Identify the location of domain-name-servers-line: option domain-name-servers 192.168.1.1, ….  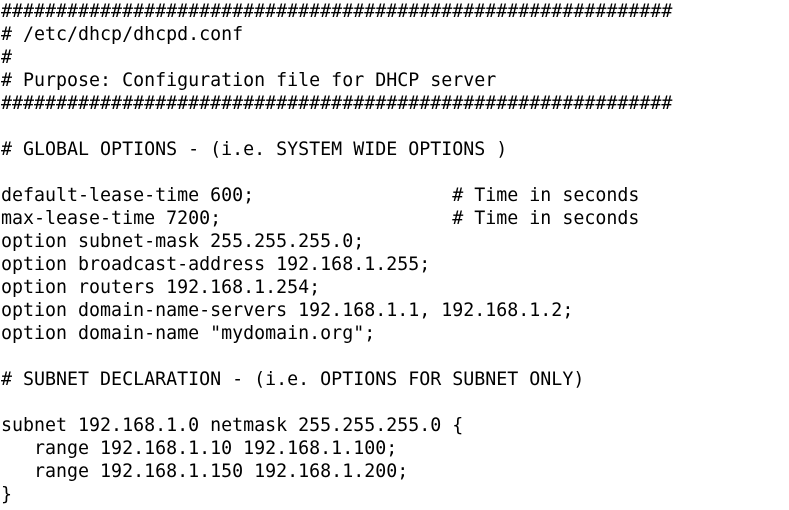
(287, 310).